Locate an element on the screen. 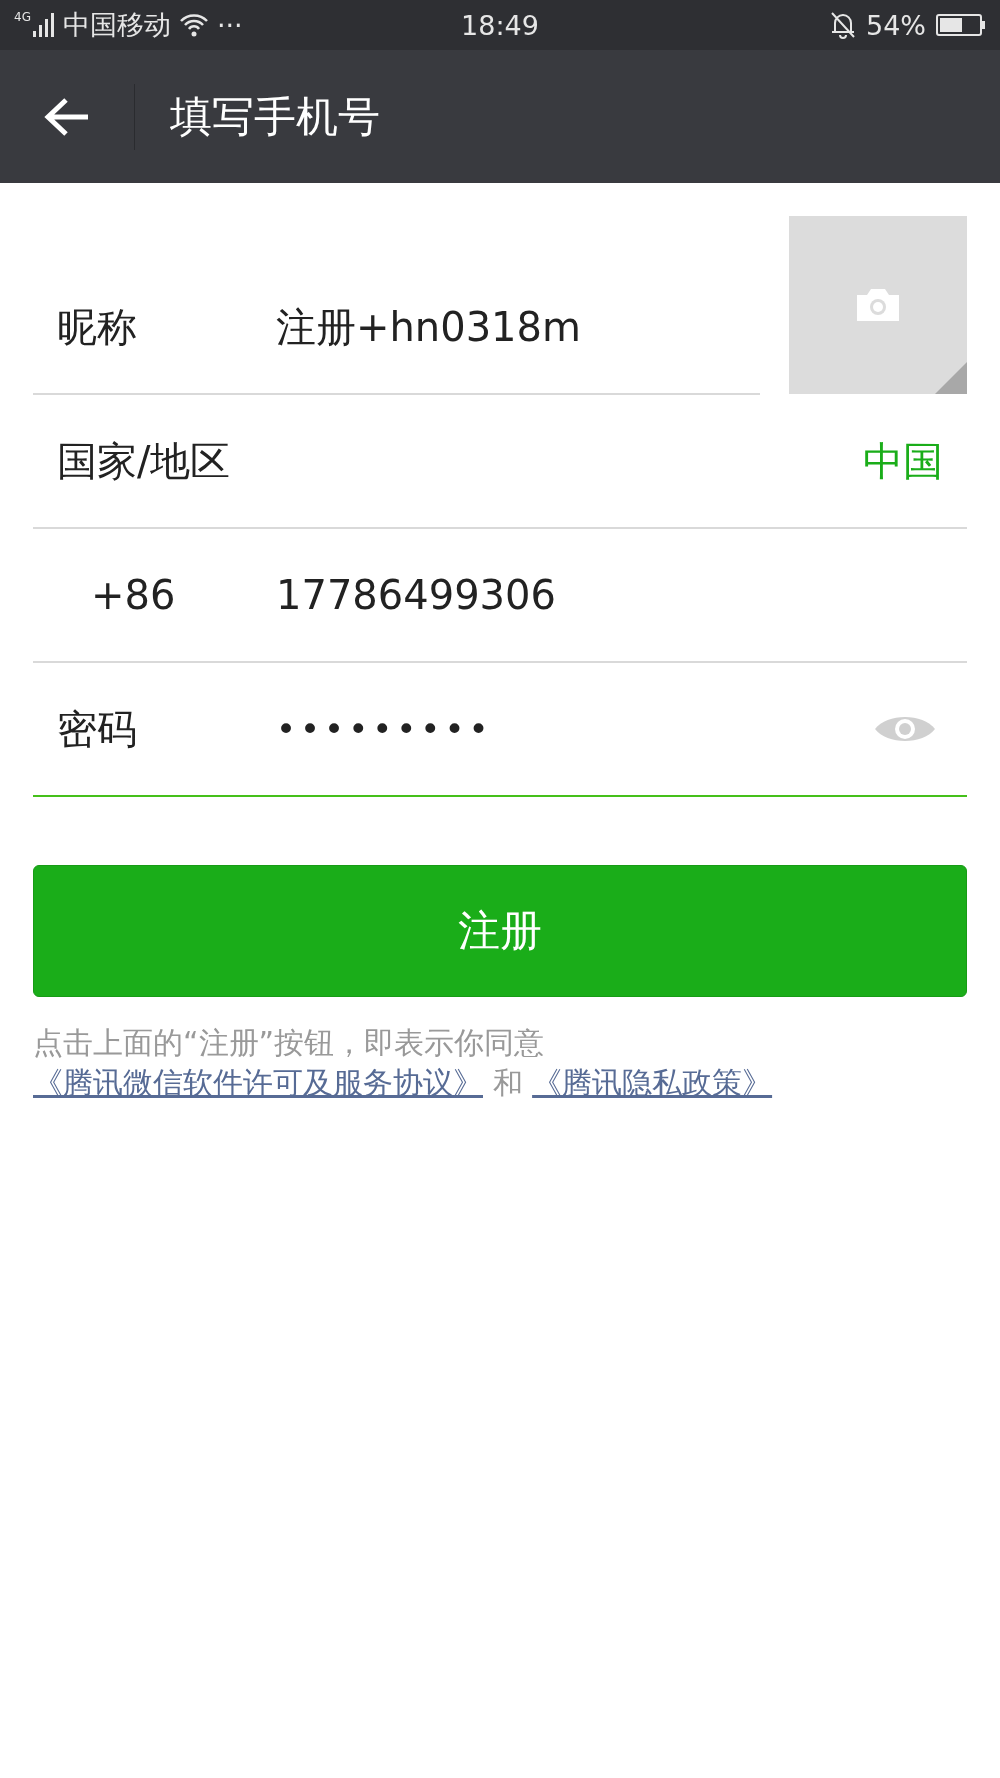 The height and width of the screenshot is (1778, 1000). phone-field: 17786499306 is located at coordinates (621, 595).